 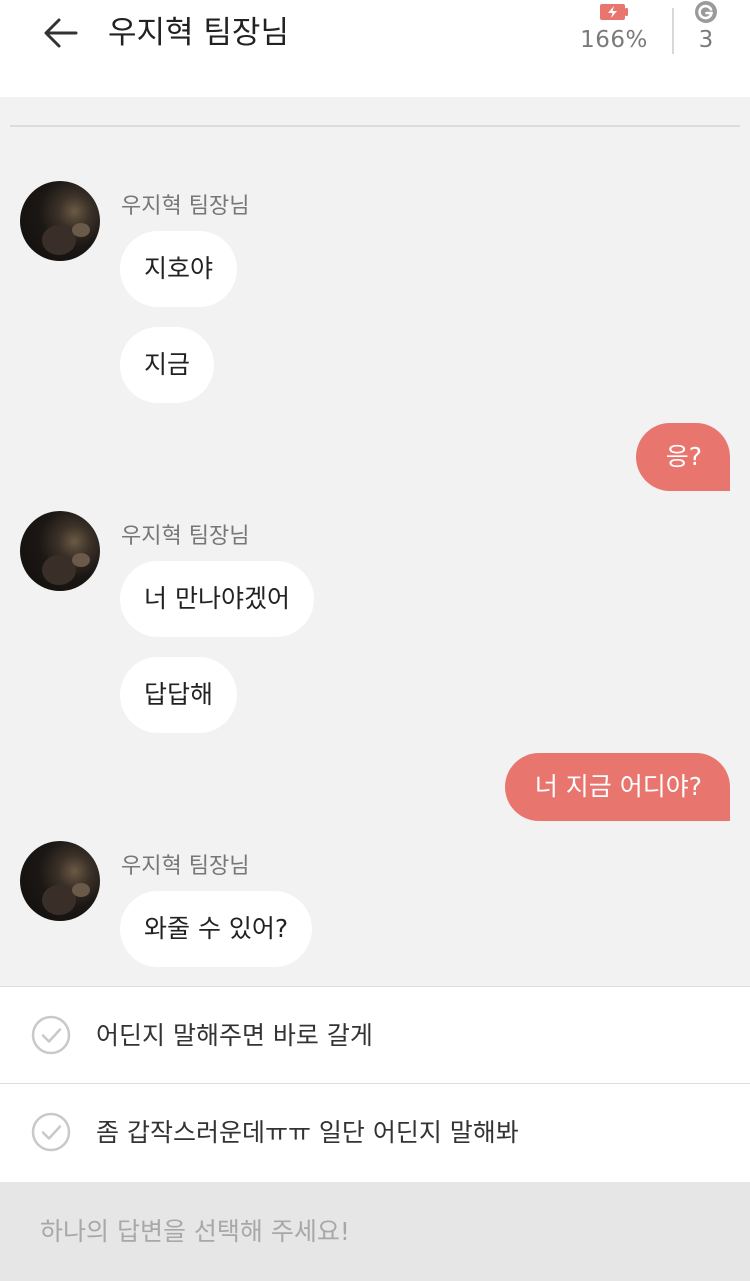 I want to click on coin-count: 3, so click(x=706, y=40).